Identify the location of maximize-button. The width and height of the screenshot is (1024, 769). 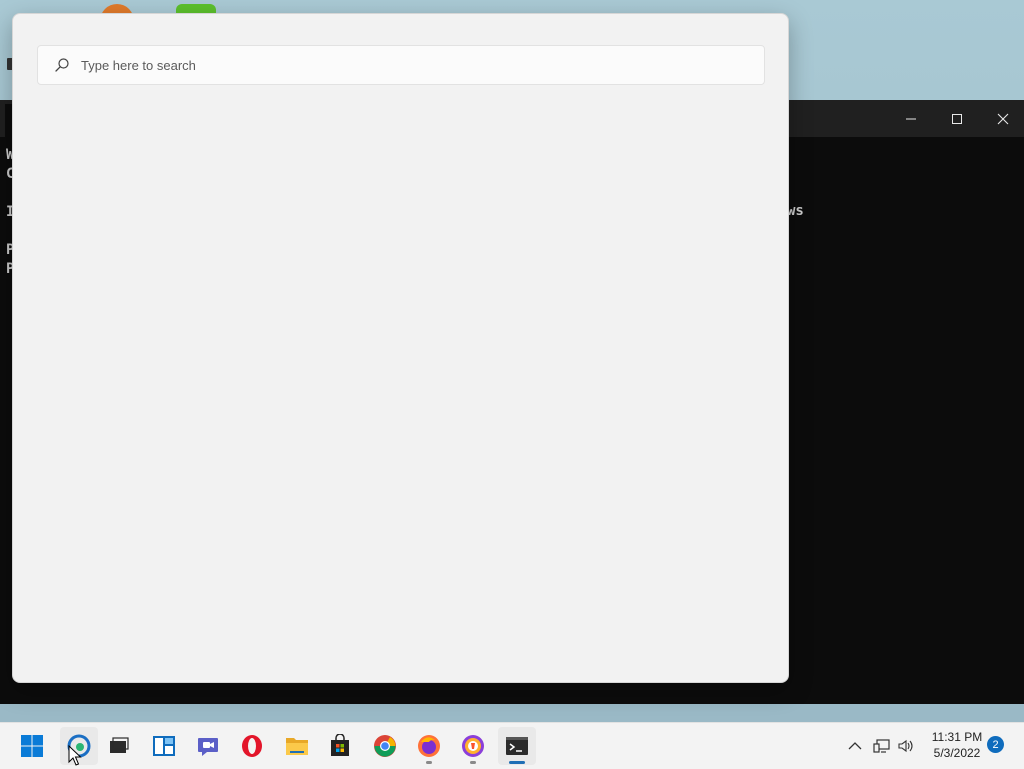
(957, 118).